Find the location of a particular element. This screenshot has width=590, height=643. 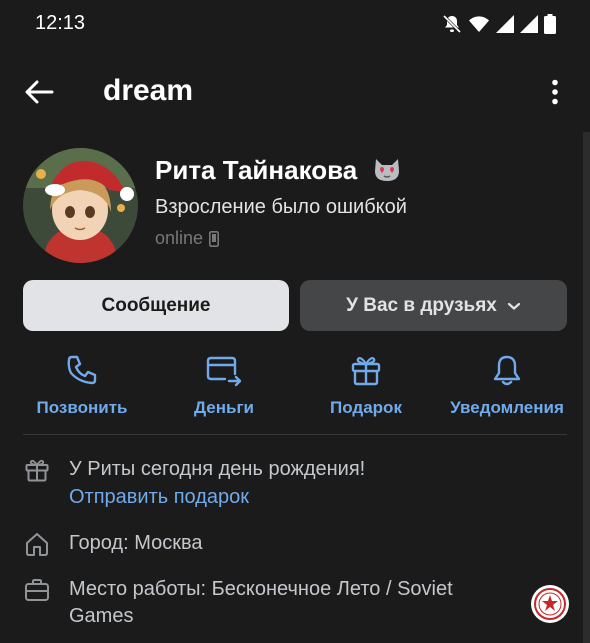

online-status: online is located at coordinates (187, 238).